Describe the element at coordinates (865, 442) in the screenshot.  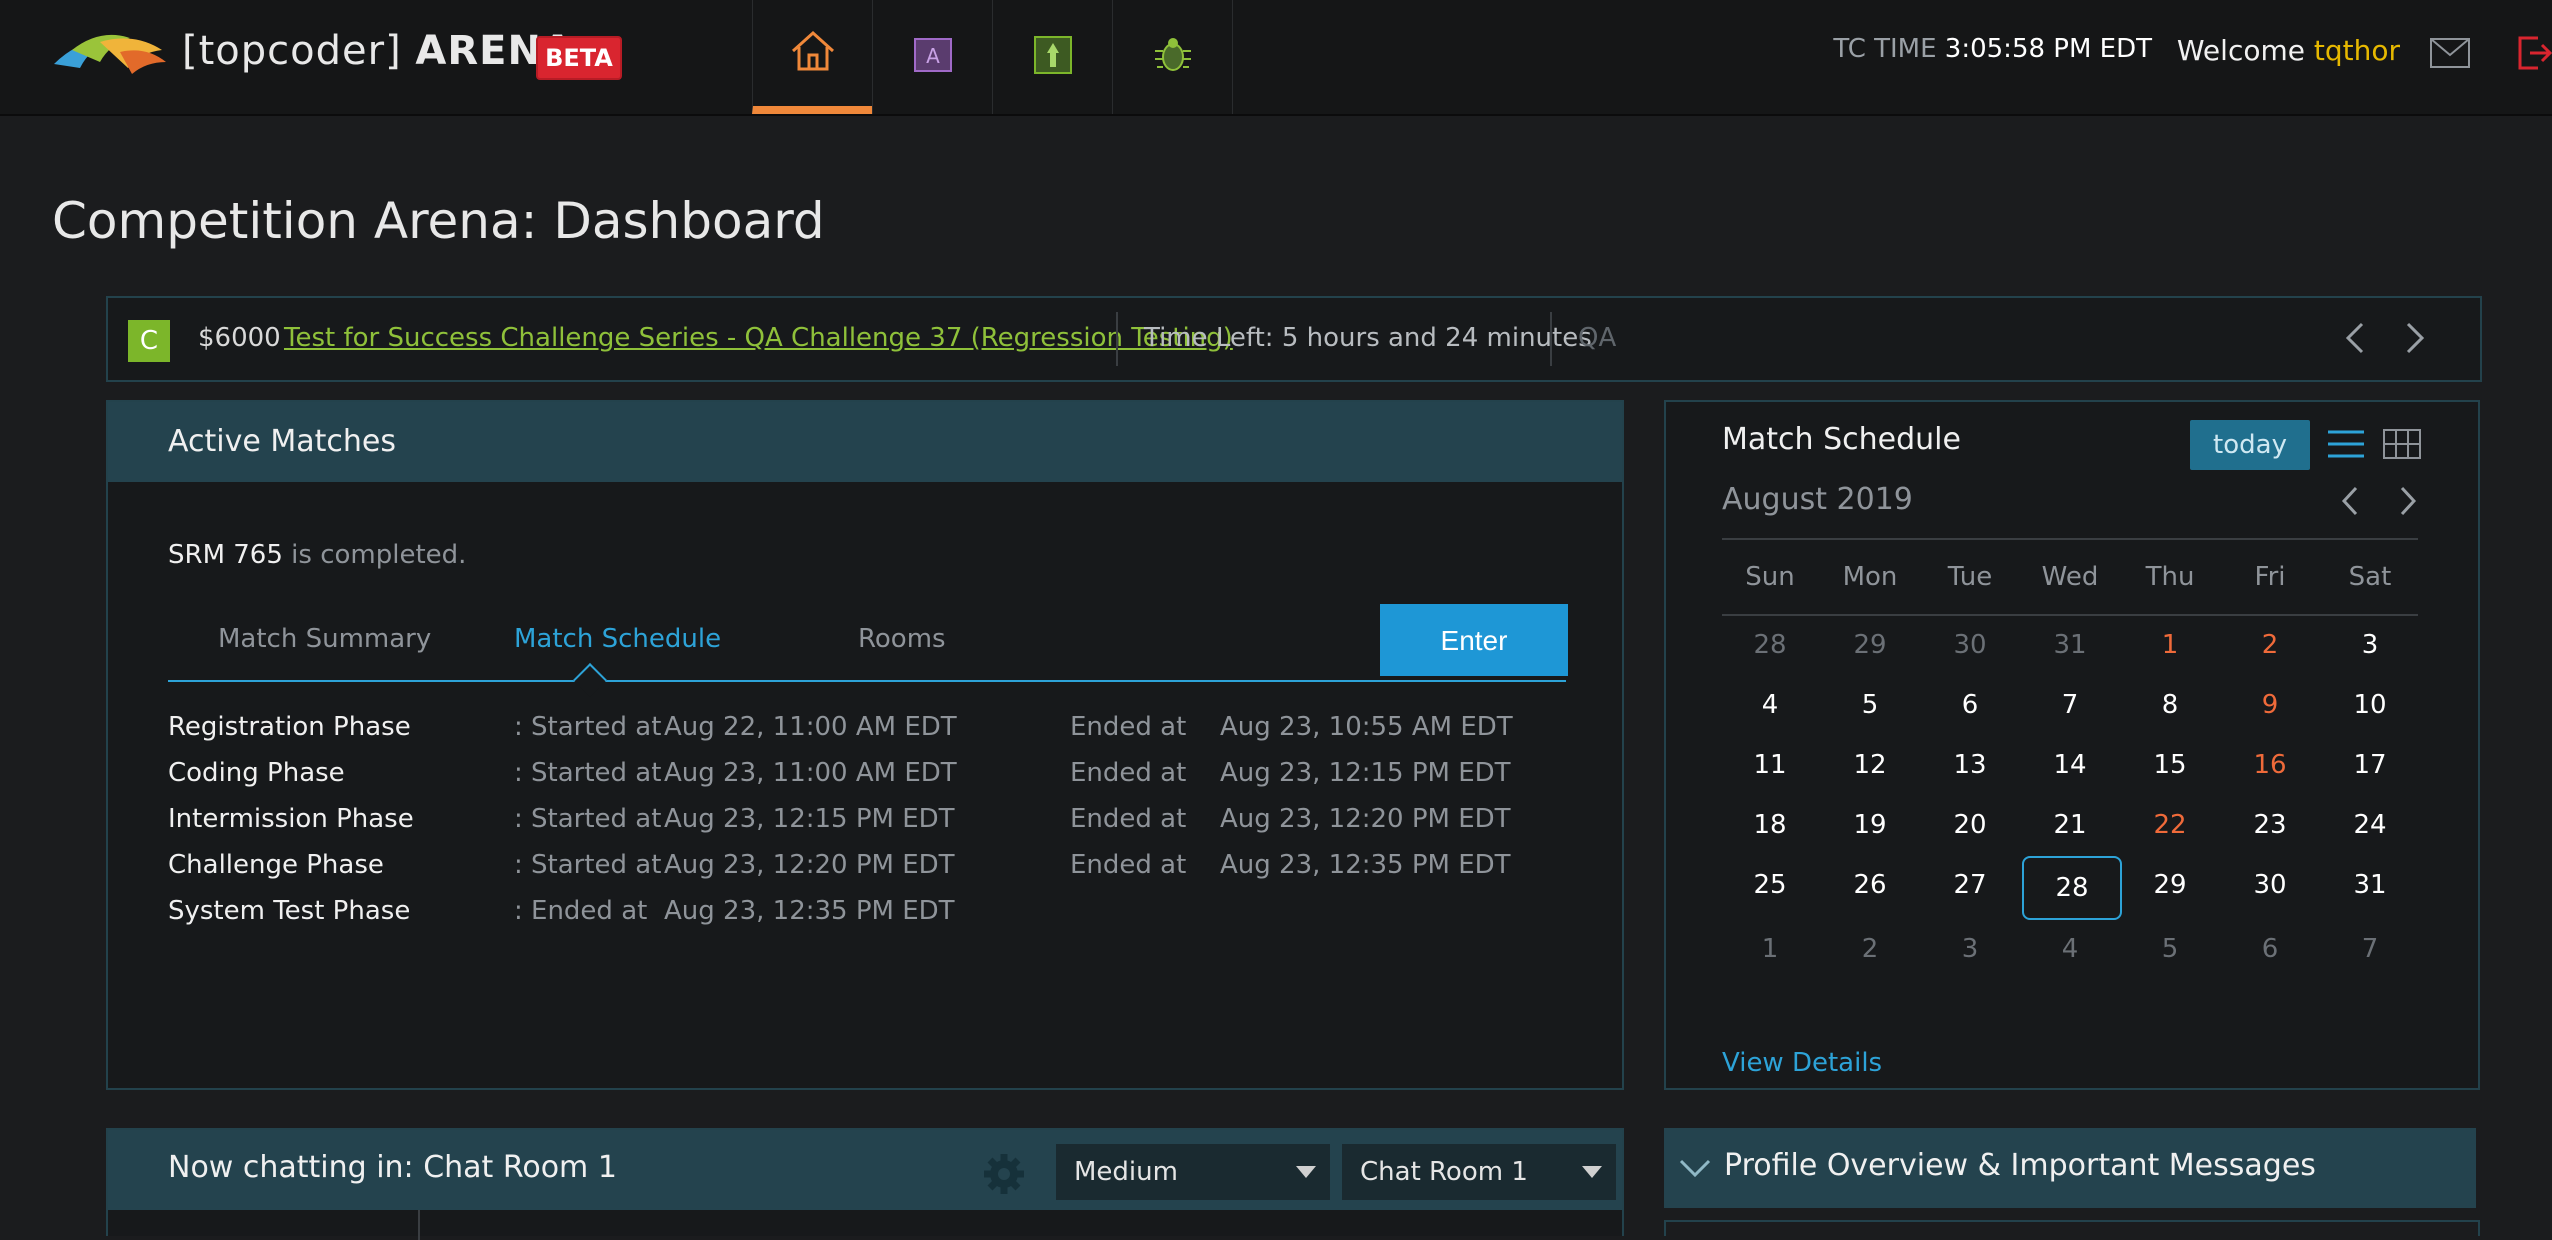
I see `panel-header: Active Matches` at that location.